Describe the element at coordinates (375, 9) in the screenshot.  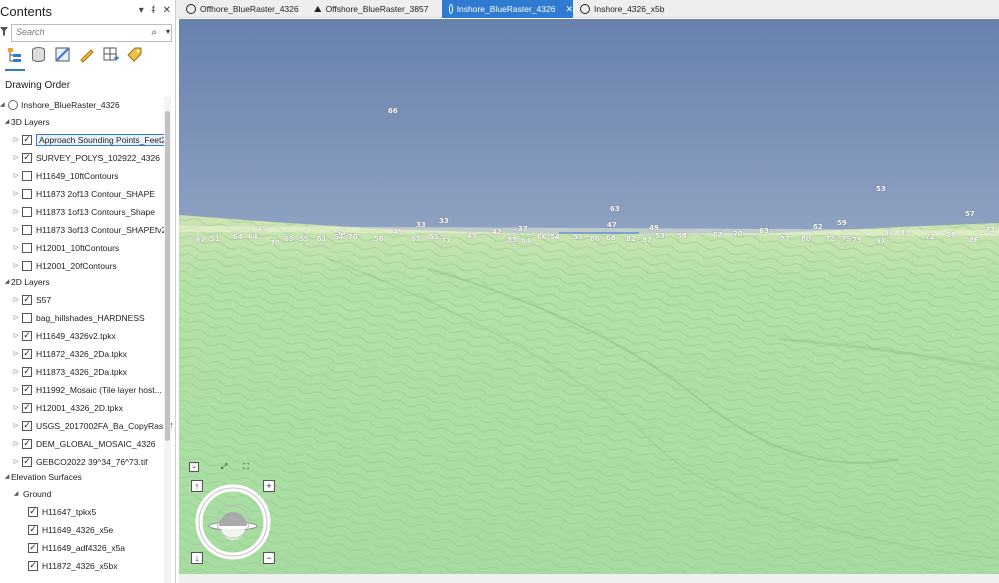
I see `tab-offshore-blueraster-3857: ⛰ Offshore_BlueRaster_3857` at that location.